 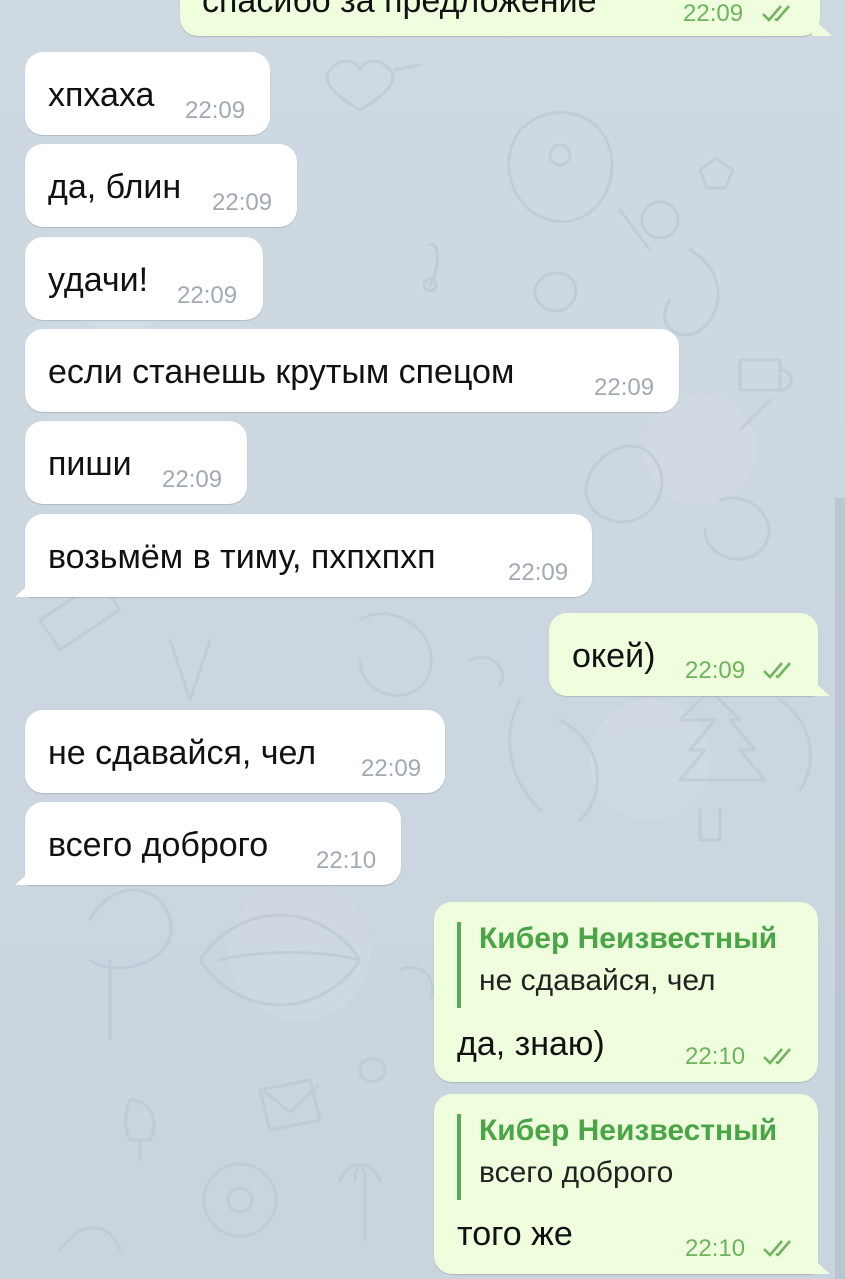 What do you see at coordinates (242, 557) in the screenshot?
I see `message-text: возьмём в тиму, пхпхпхп` at bounding box center [242, 557].